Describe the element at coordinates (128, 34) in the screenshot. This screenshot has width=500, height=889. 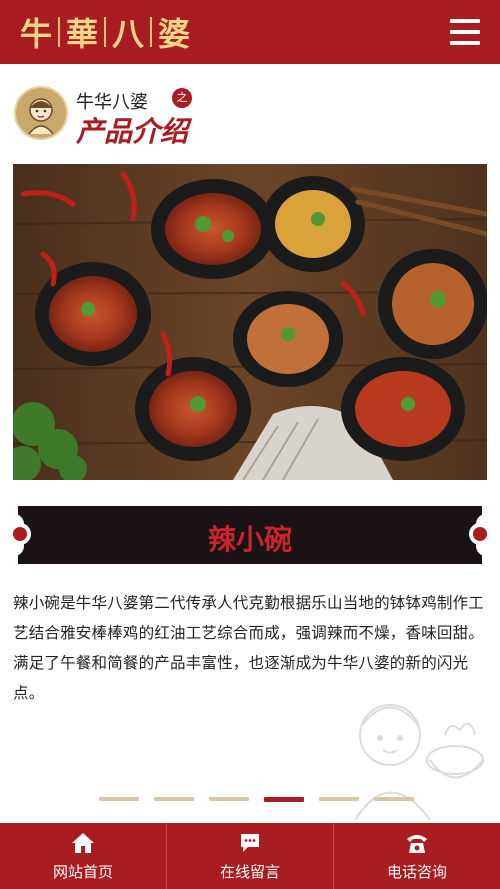
I see `logo-char: 八` at that location.